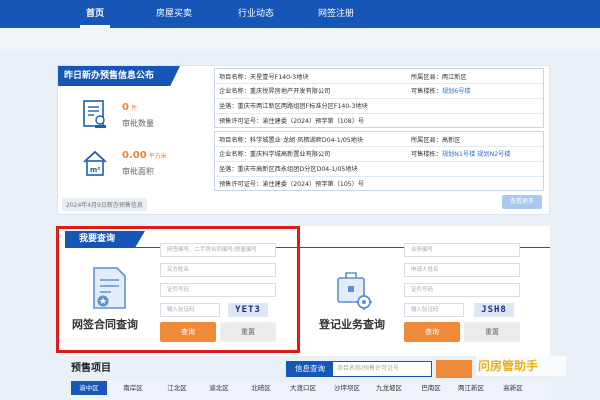 This screenshot has width=600, height=400. What do you see at coordinates (138, 171) in the screenshot?
I see `approved-area-label: 审批面积` at bounding box center [138, 171].